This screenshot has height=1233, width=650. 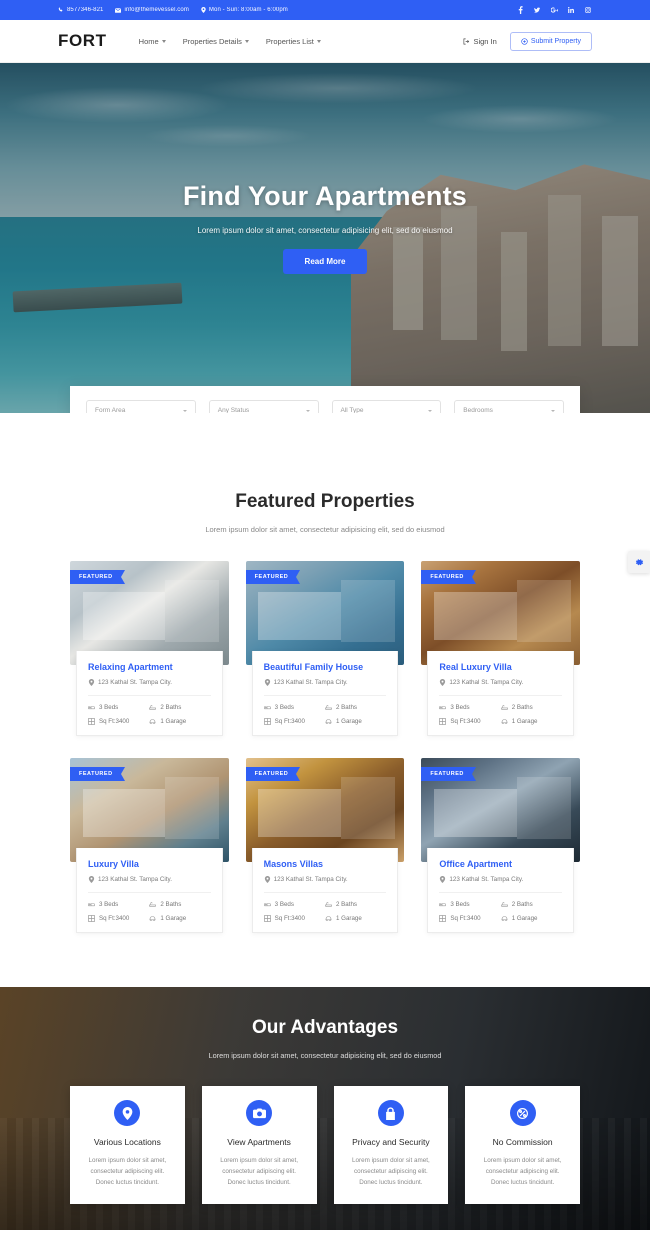 What do you see at coordinates (141, 406) in the screenshot?
I see `select-form-area: Form Area` at bounding box center [141, 406].